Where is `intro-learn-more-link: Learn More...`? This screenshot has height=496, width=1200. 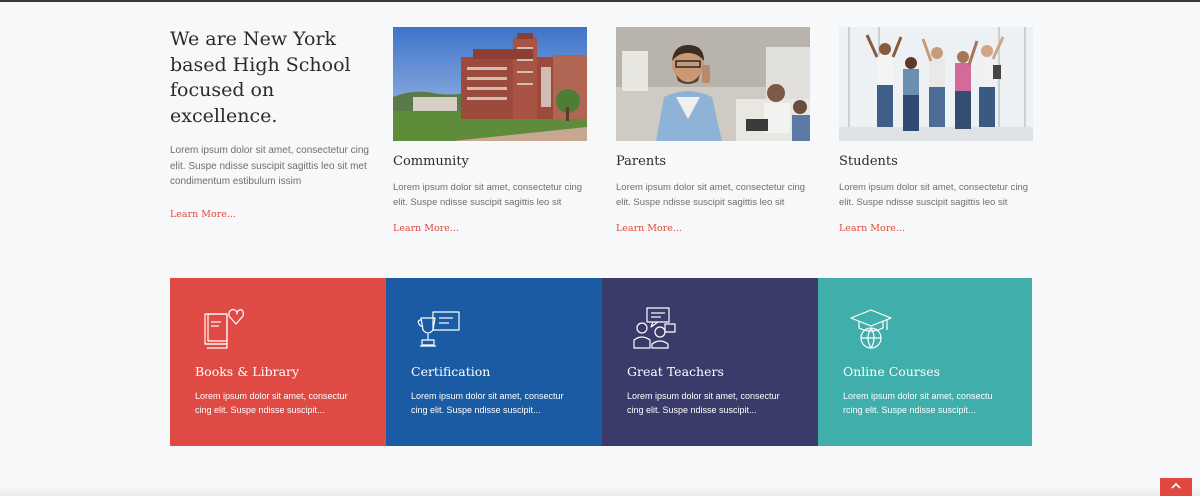 intro-learn-more-link: Learn More... is located at coordinates (203, 214).